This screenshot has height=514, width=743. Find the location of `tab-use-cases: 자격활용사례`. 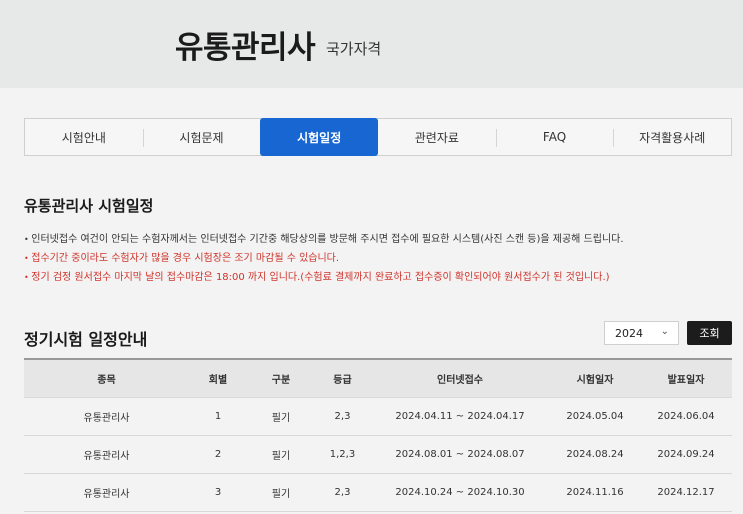

tab-use-cases: 자격활용사례 is located at coordinates (672, 137).